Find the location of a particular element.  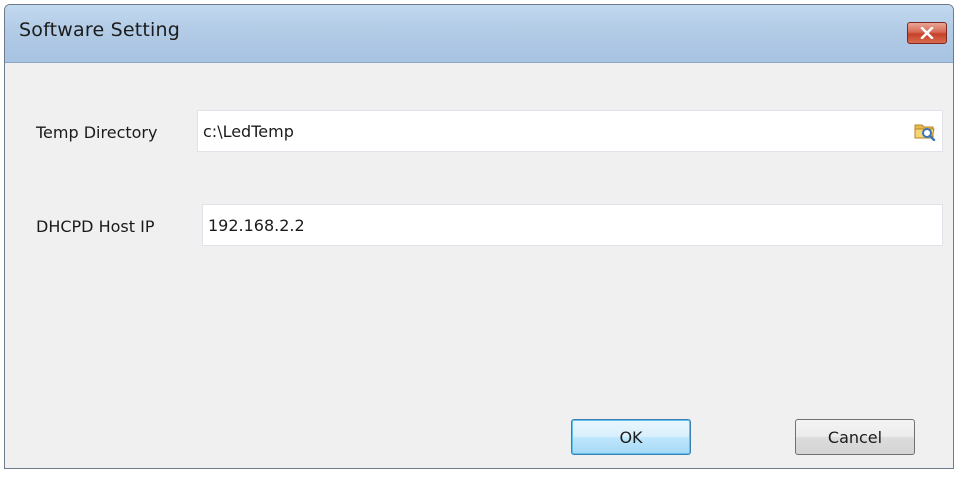

folder-browse-icon is located at coordinates (925, 131).